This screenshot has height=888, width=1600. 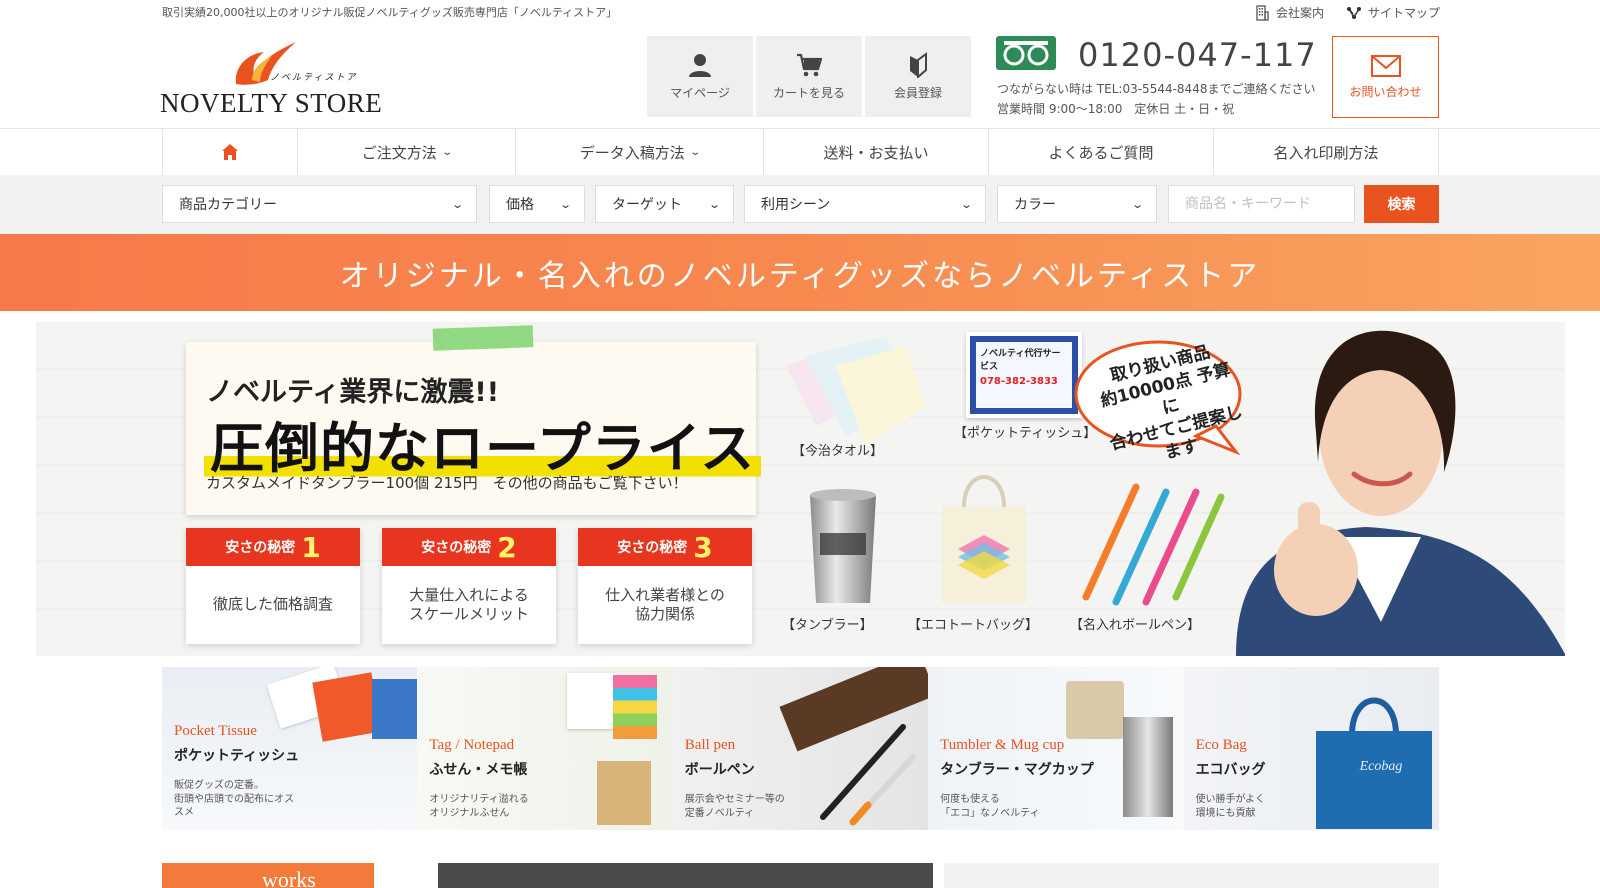 I want to click on tile-description: 使い勝手がよく 環境にも貢献, so click(x=1230, y=806).